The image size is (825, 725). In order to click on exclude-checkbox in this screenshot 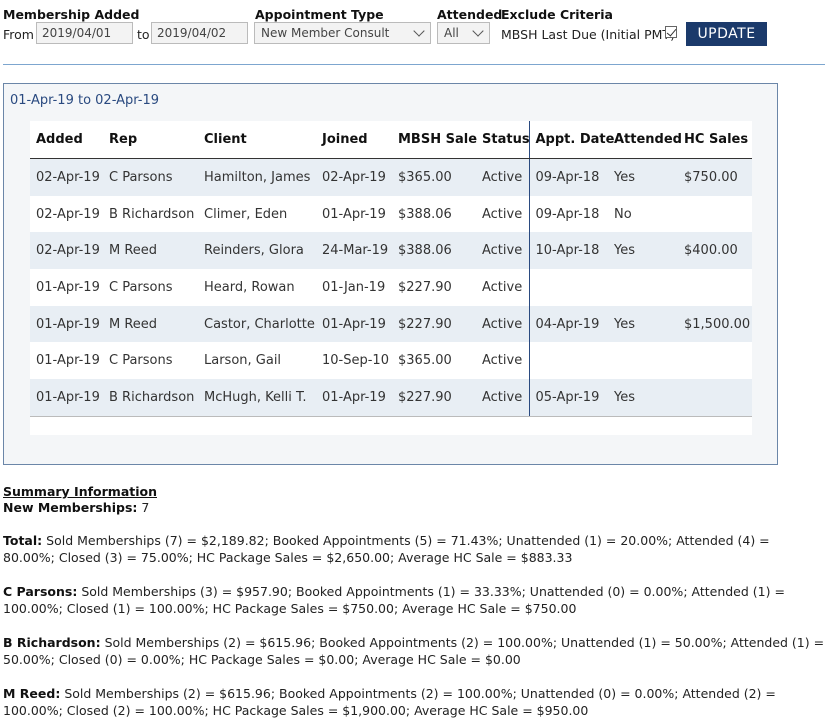, I will do `click(671, 32)`.